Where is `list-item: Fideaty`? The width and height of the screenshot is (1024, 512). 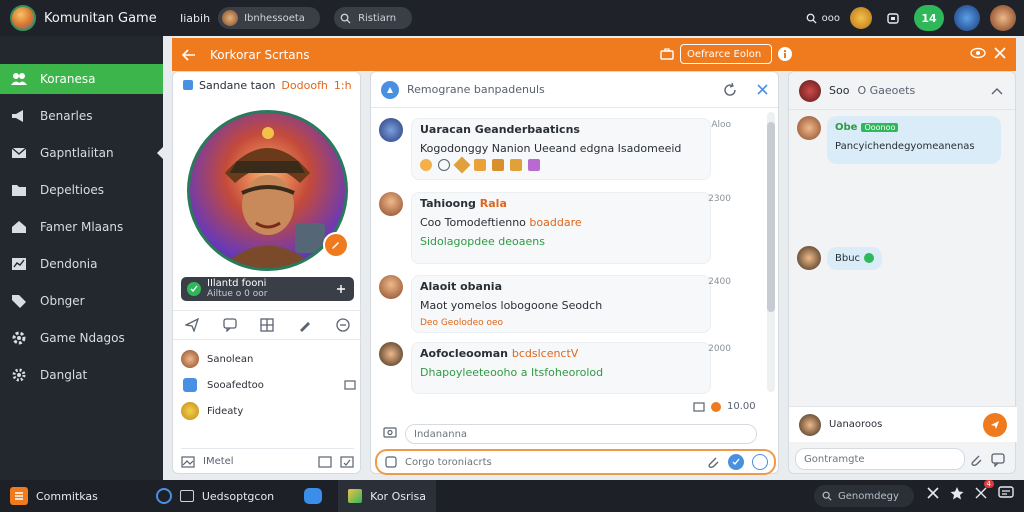 list-item: Fideaty is located at coordinates (268, 411).